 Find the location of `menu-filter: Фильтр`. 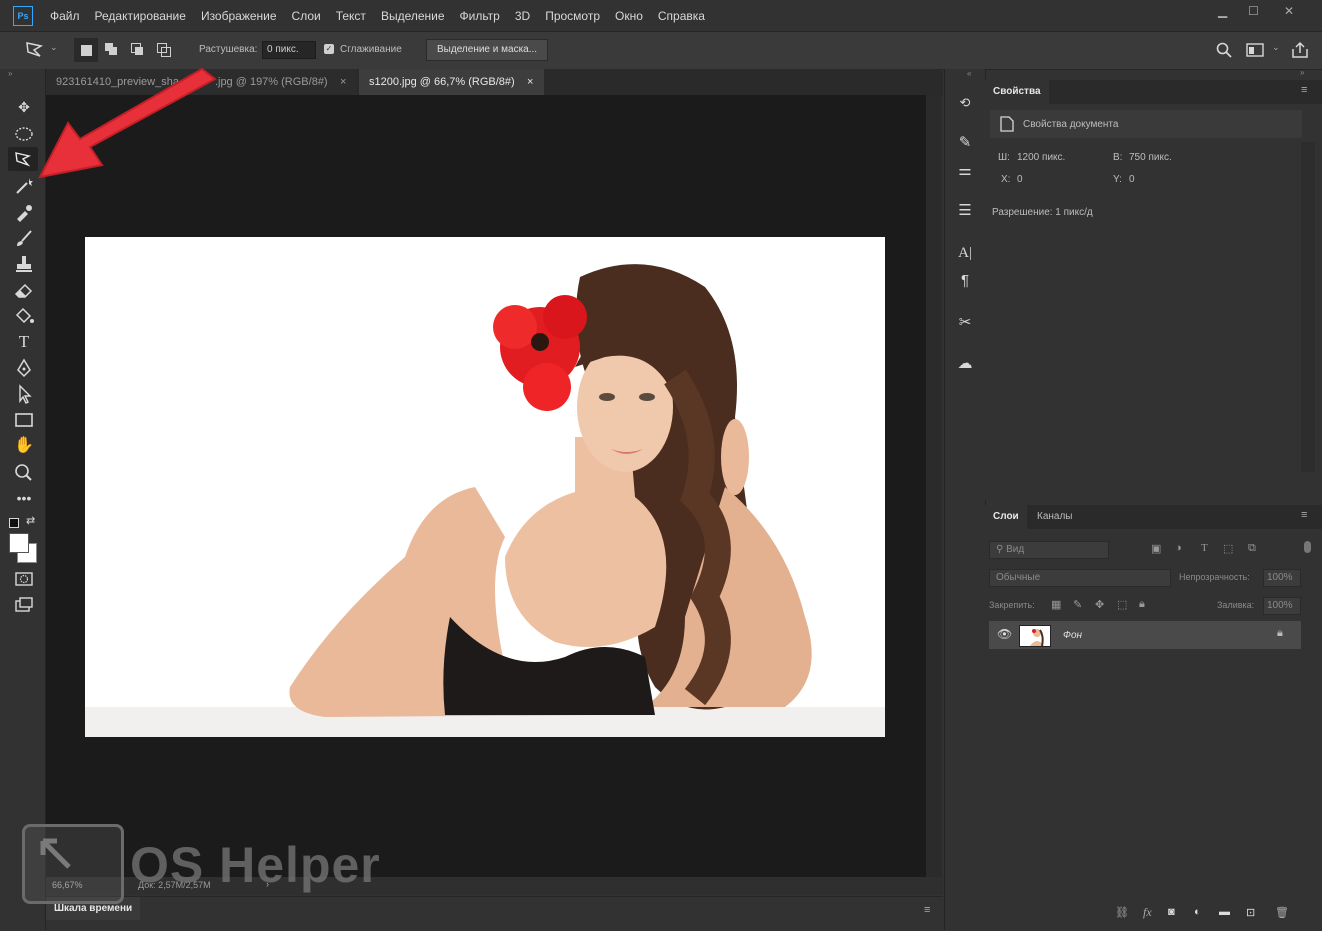

menu-filter: Фильтр is located at coordinates (480, 16).